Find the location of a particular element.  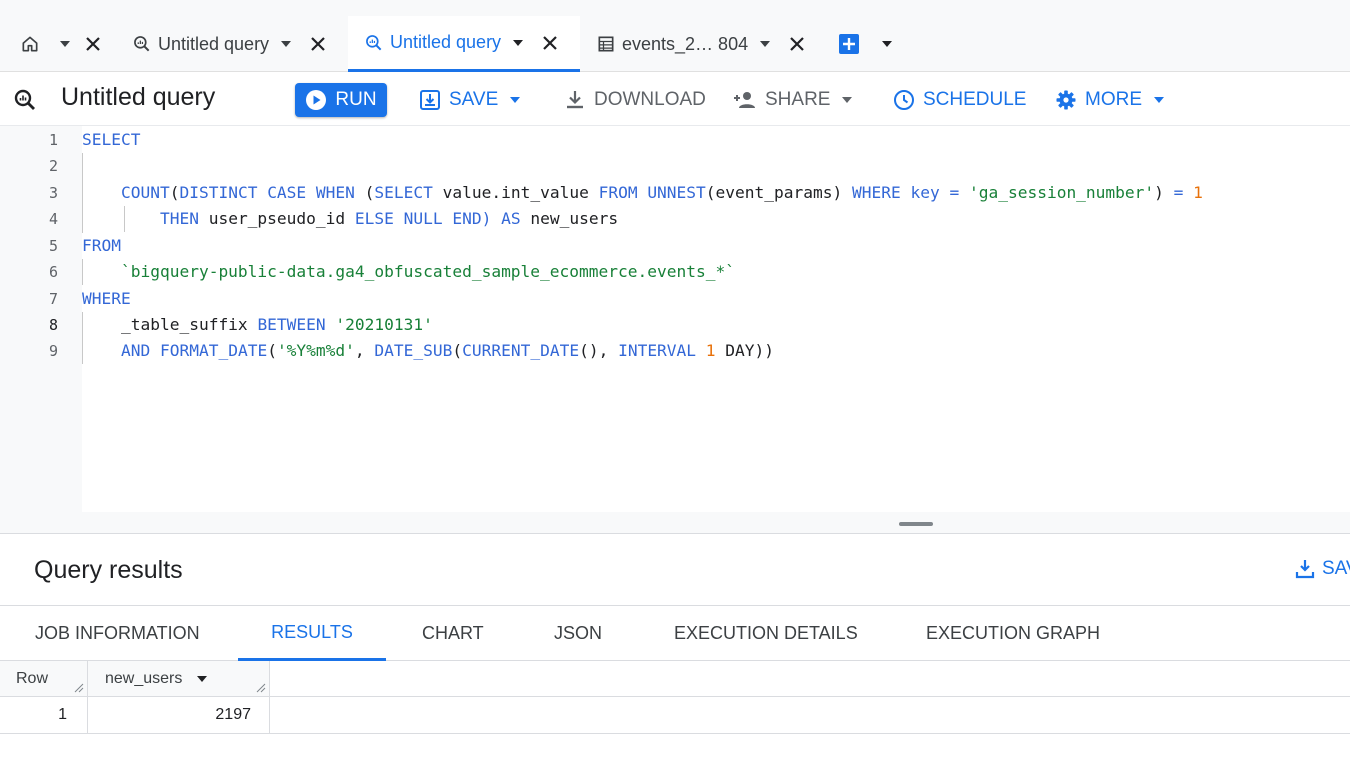

tab-untitled-query-2: Untitled query is located at coordinates (464, 44).